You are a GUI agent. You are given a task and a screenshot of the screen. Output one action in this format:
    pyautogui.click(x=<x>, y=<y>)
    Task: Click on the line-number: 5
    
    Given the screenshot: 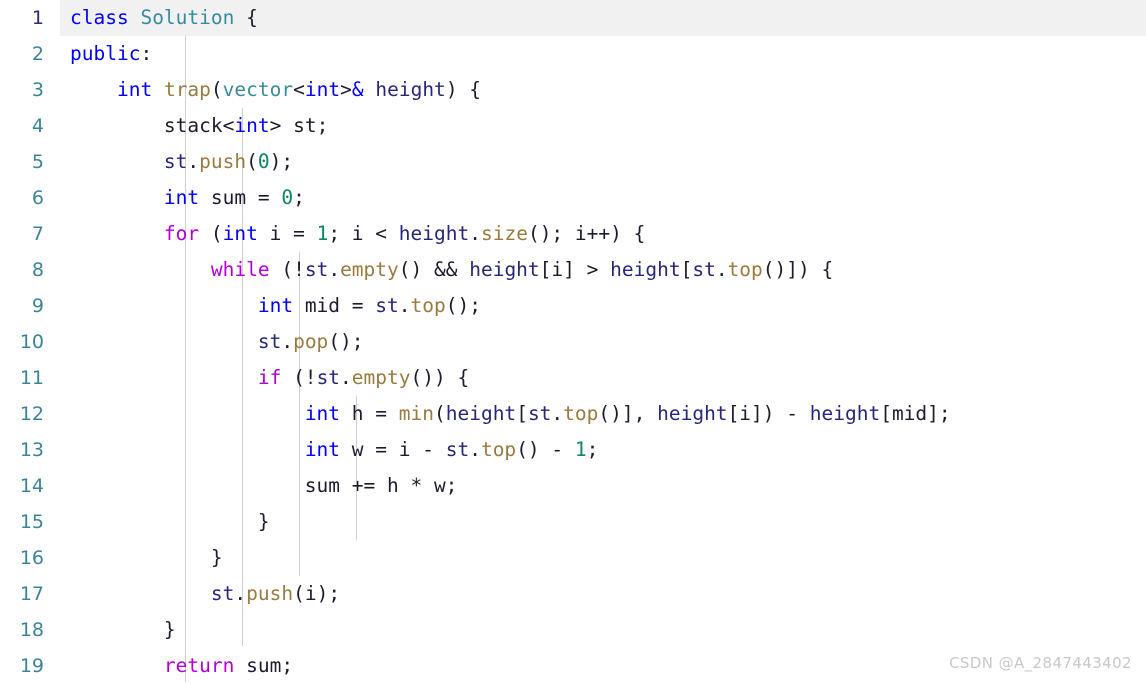 What is the action you would take?
    pyautogui.click(x=22, y=162)
    